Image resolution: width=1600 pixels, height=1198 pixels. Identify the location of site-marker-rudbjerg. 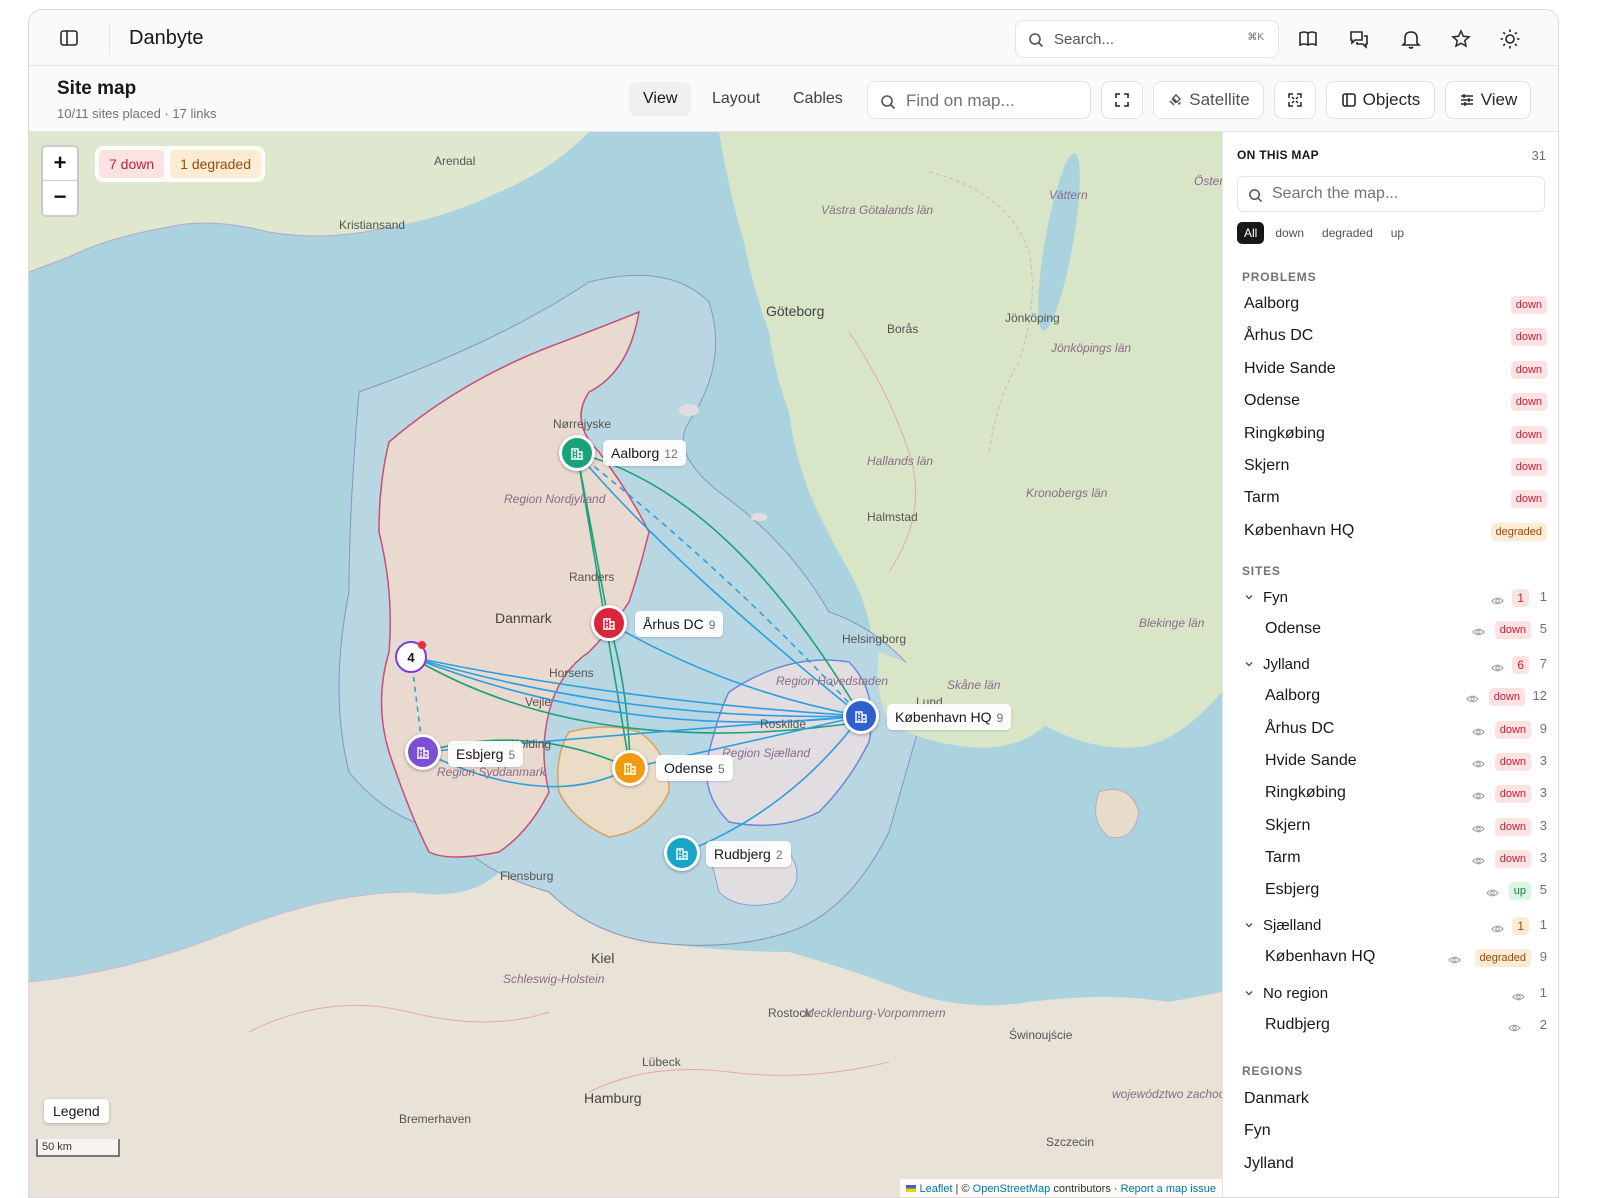
(682, 853).